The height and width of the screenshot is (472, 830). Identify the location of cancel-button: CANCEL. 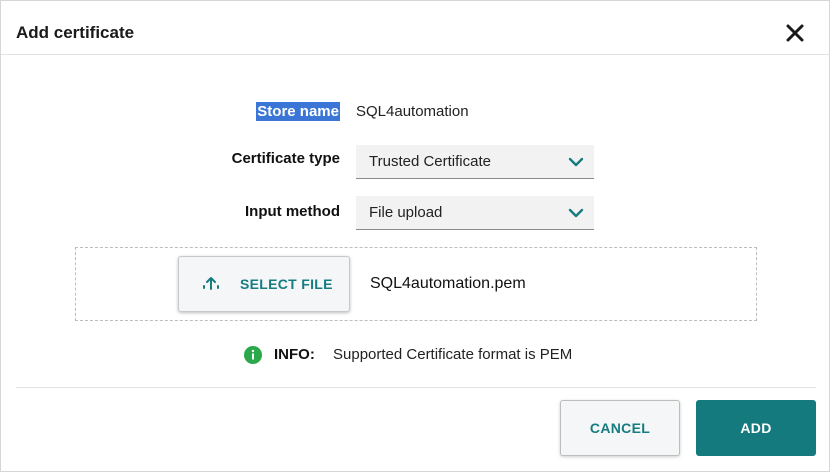
(620, 428).